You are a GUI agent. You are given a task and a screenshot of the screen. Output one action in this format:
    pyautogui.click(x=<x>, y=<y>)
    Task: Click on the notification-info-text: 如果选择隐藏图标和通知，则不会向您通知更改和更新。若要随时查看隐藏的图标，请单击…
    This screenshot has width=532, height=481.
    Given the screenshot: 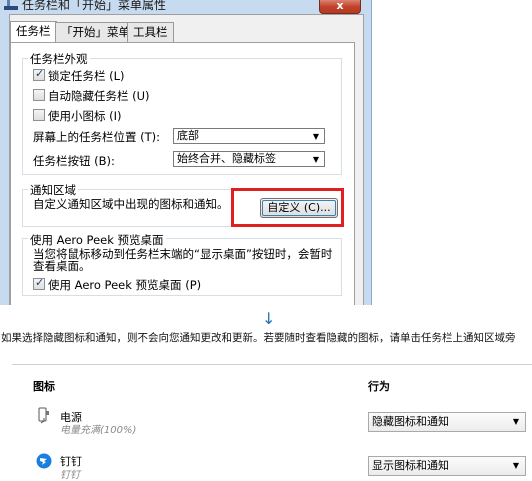 What is the action you would take?
    pyautogui.click(x=258, y=338)
    